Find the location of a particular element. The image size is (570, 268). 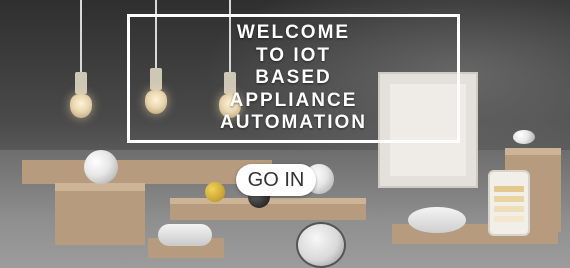

wood-pedestal-top is located at coordinates (533, 151).